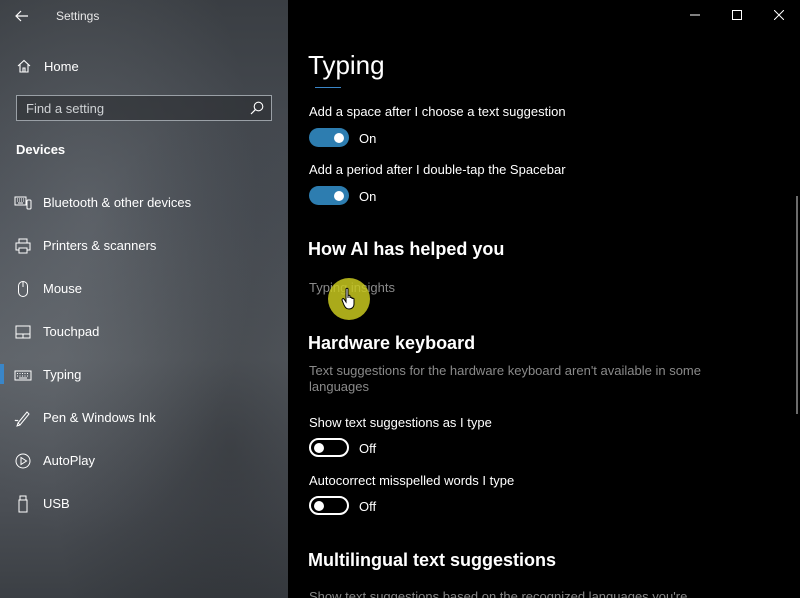 The width and height of the screenshot is (800, 598). I want to click on keyboard-icon, so click(23, 375).